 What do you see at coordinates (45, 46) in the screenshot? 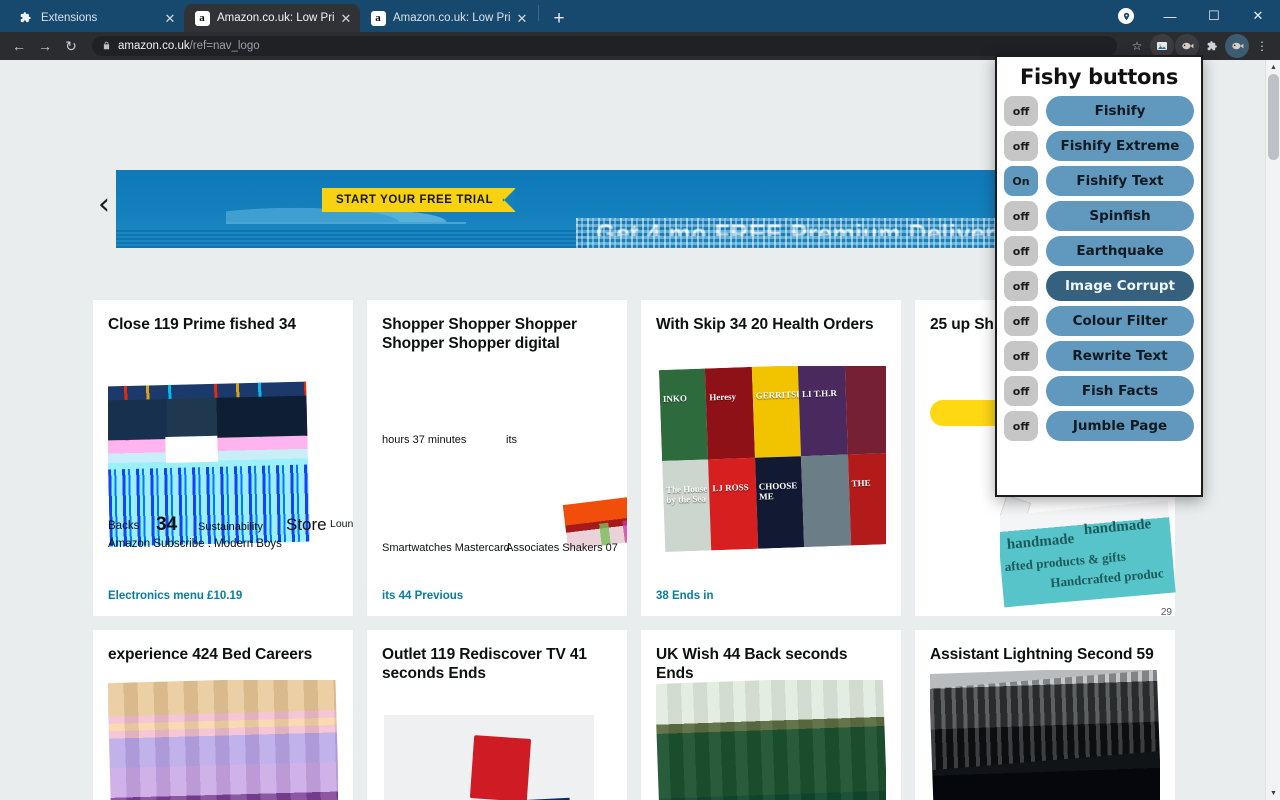
I see `forward-button: →` at bounding box center [45, 46].